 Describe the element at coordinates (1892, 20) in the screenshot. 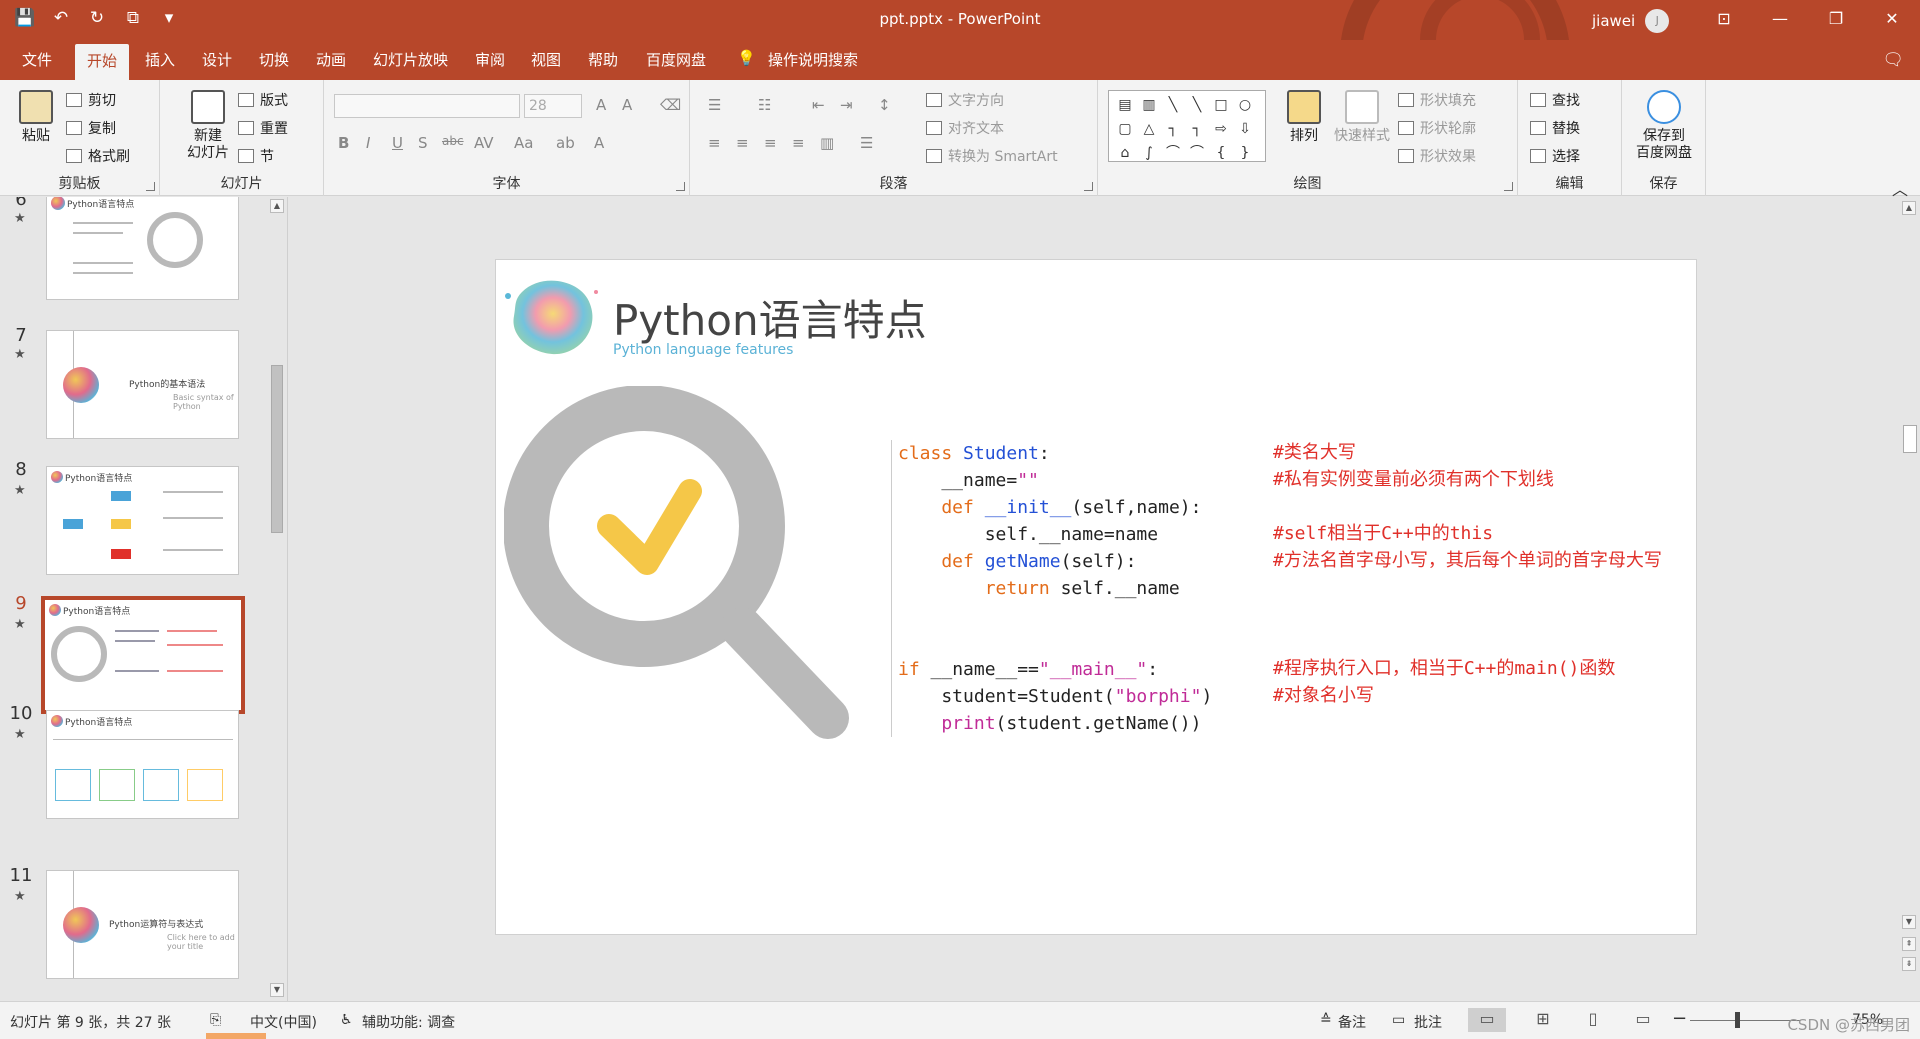

I see `close-icon: ✕` at that location.